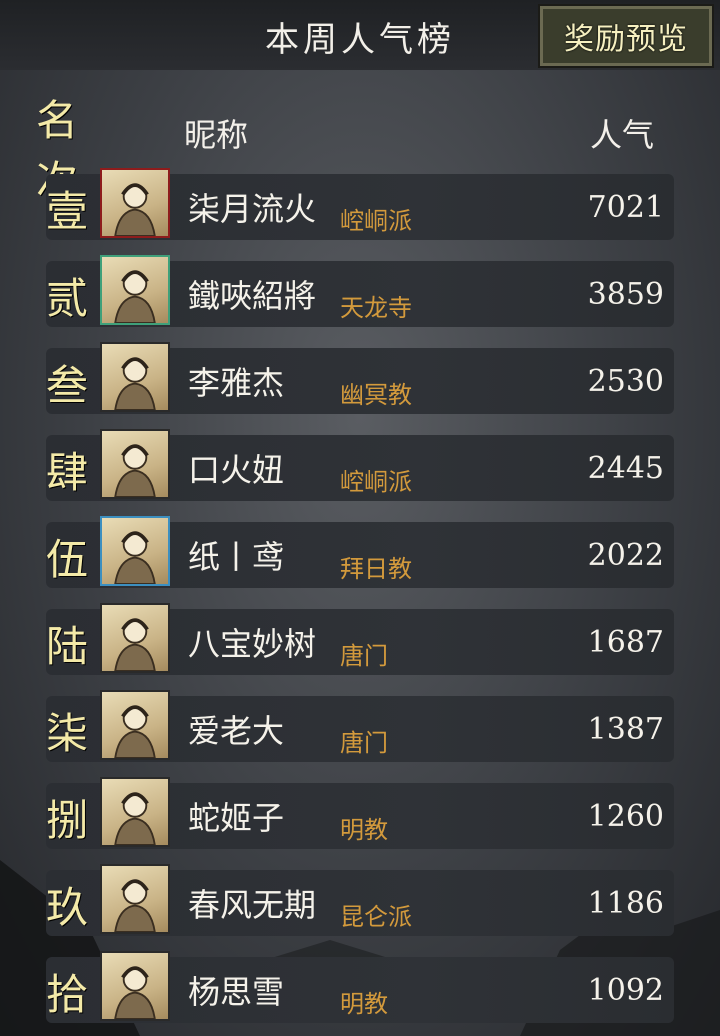 This screenshot has height=1036, width=720. Describe the element at coordinates (376, 395) in the screenshot. I see `sect-label: 幽冥教` at that location.